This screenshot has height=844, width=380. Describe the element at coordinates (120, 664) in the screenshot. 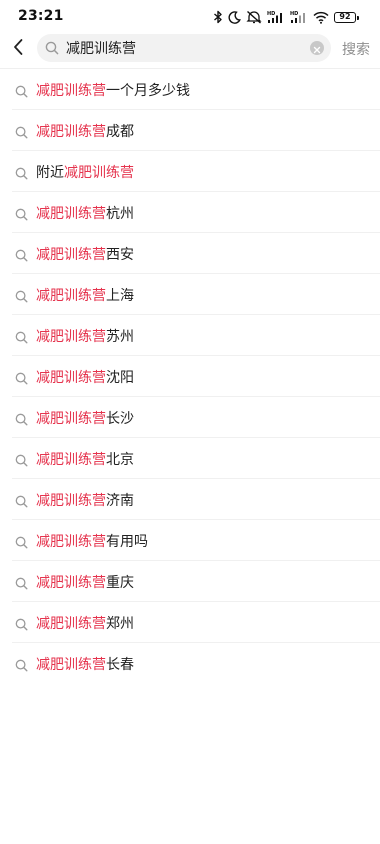

I see `suggestion-suffix: 长春` at that location.